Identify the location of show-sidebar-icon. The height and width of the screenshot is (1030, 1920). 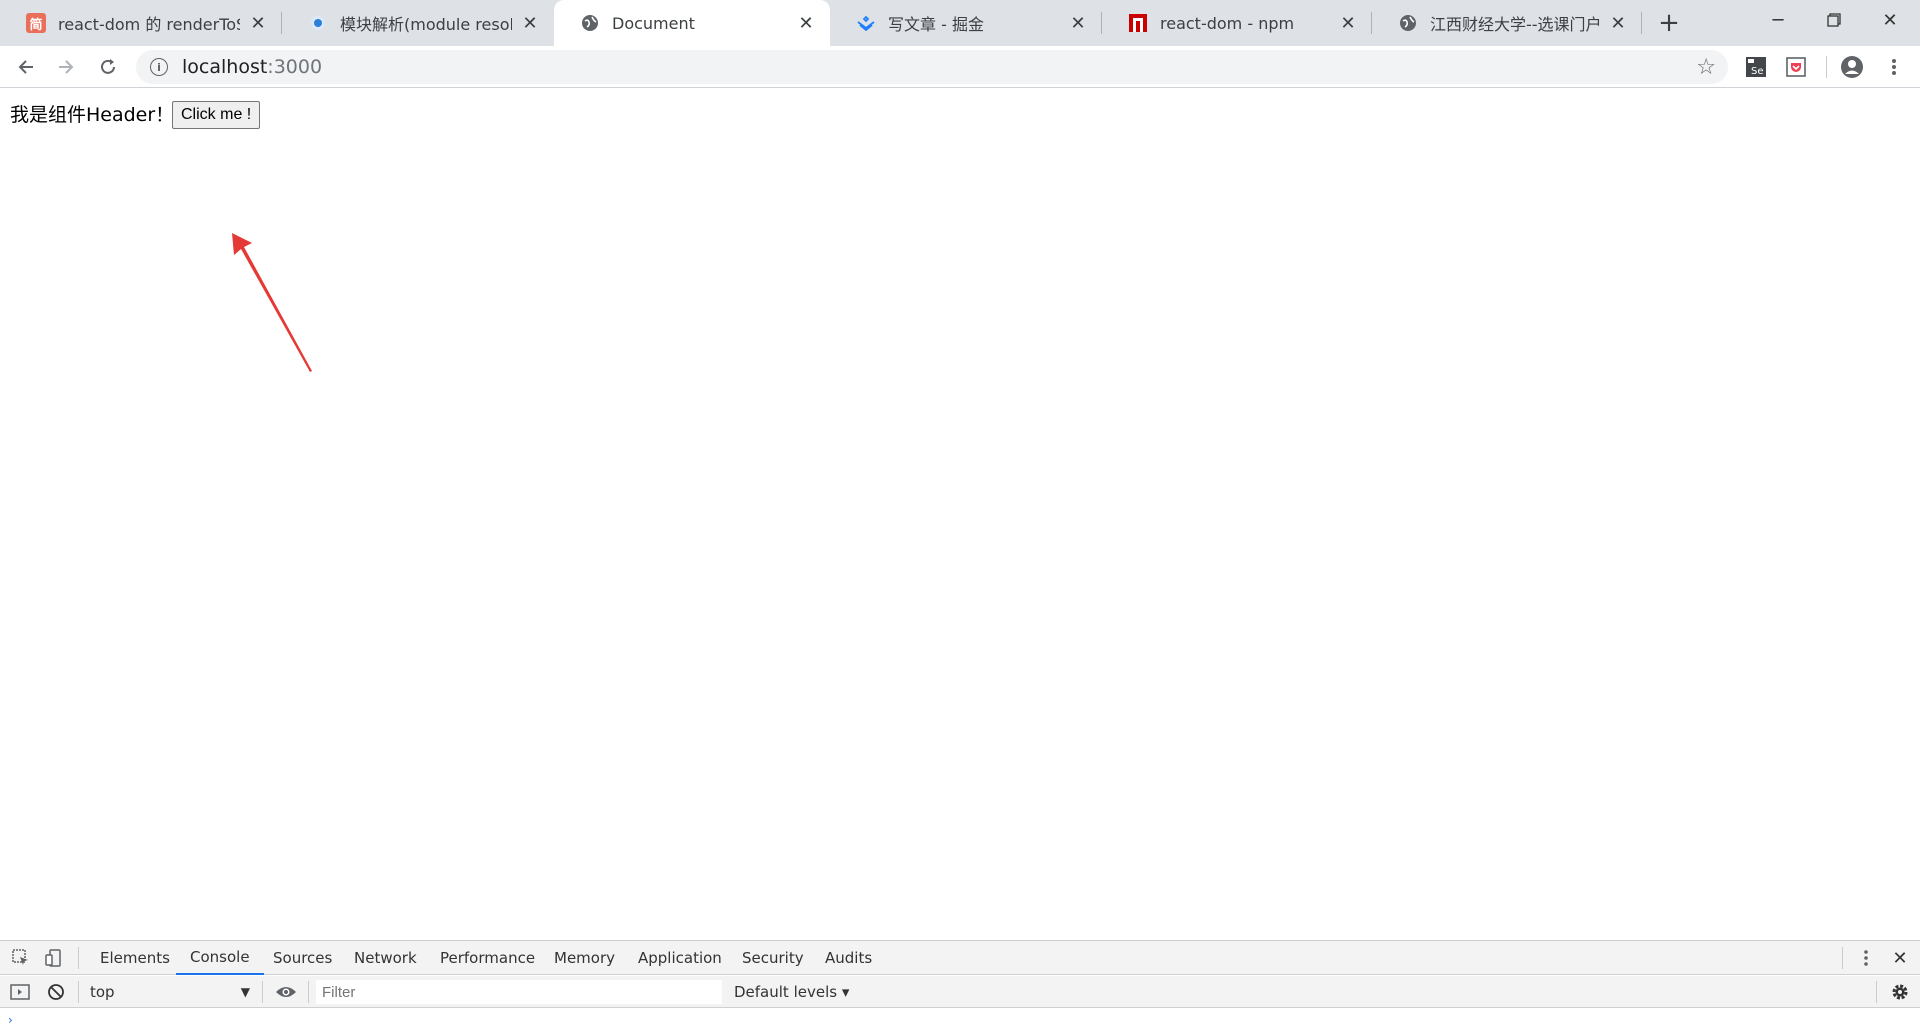
(20, 992).